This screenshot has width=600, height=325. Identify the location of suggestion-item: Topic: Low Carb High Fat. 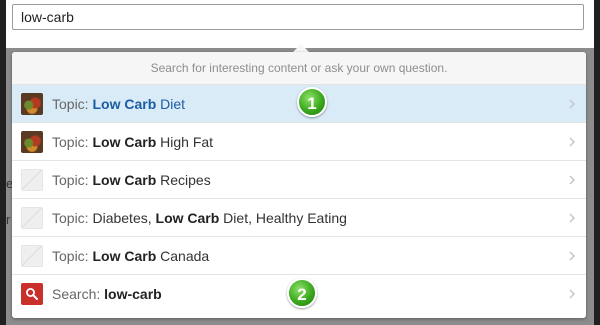
(299, 142).